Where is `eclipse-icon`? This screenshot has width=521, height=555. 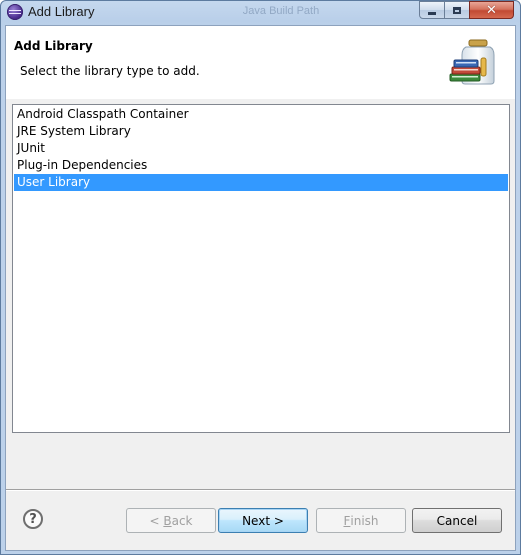
eclipse-icon is located at coordinates (15, 12).